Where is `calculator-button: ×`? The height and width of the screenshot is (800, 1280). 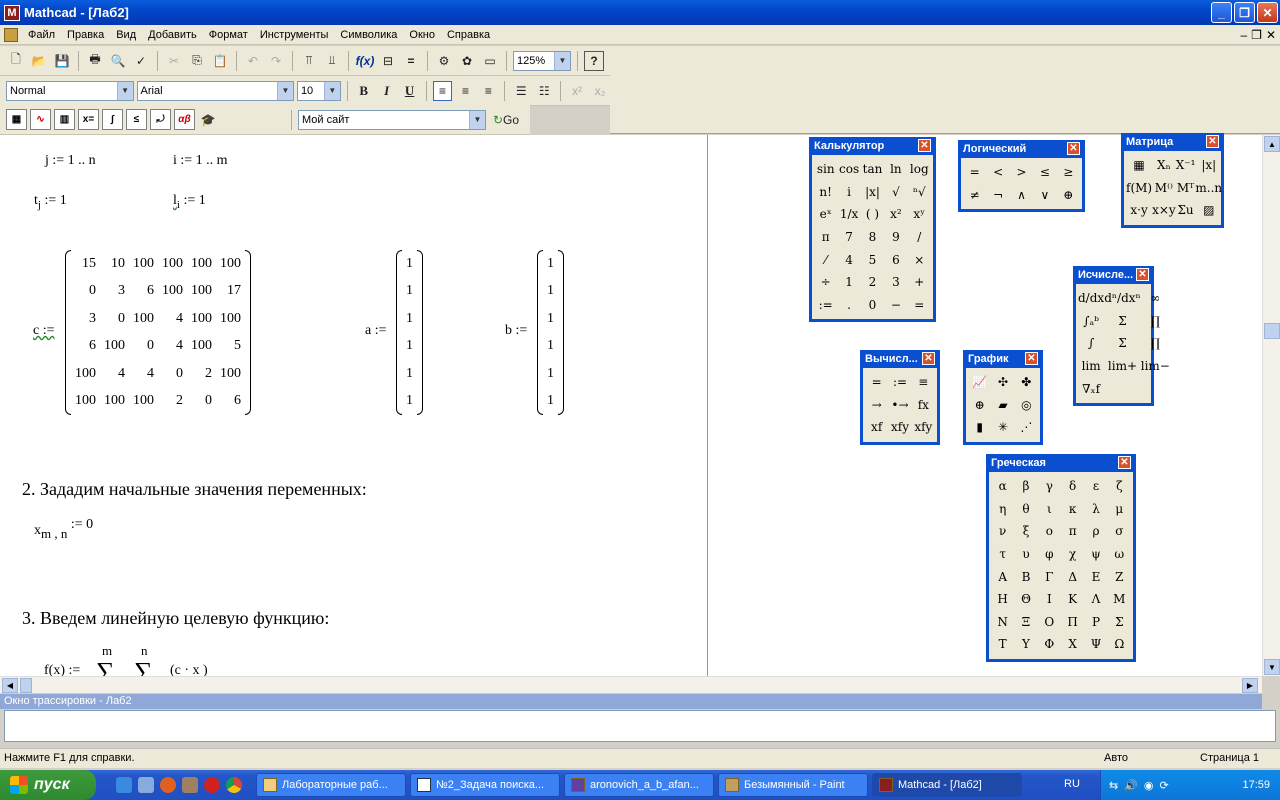
calculator-button: × is located at coordinates (919, 259).